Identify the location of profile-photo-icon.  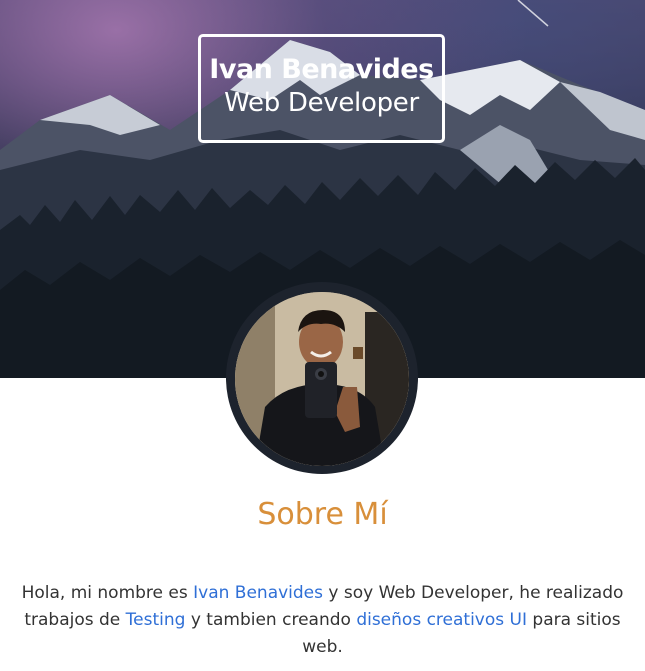
(322, 379).